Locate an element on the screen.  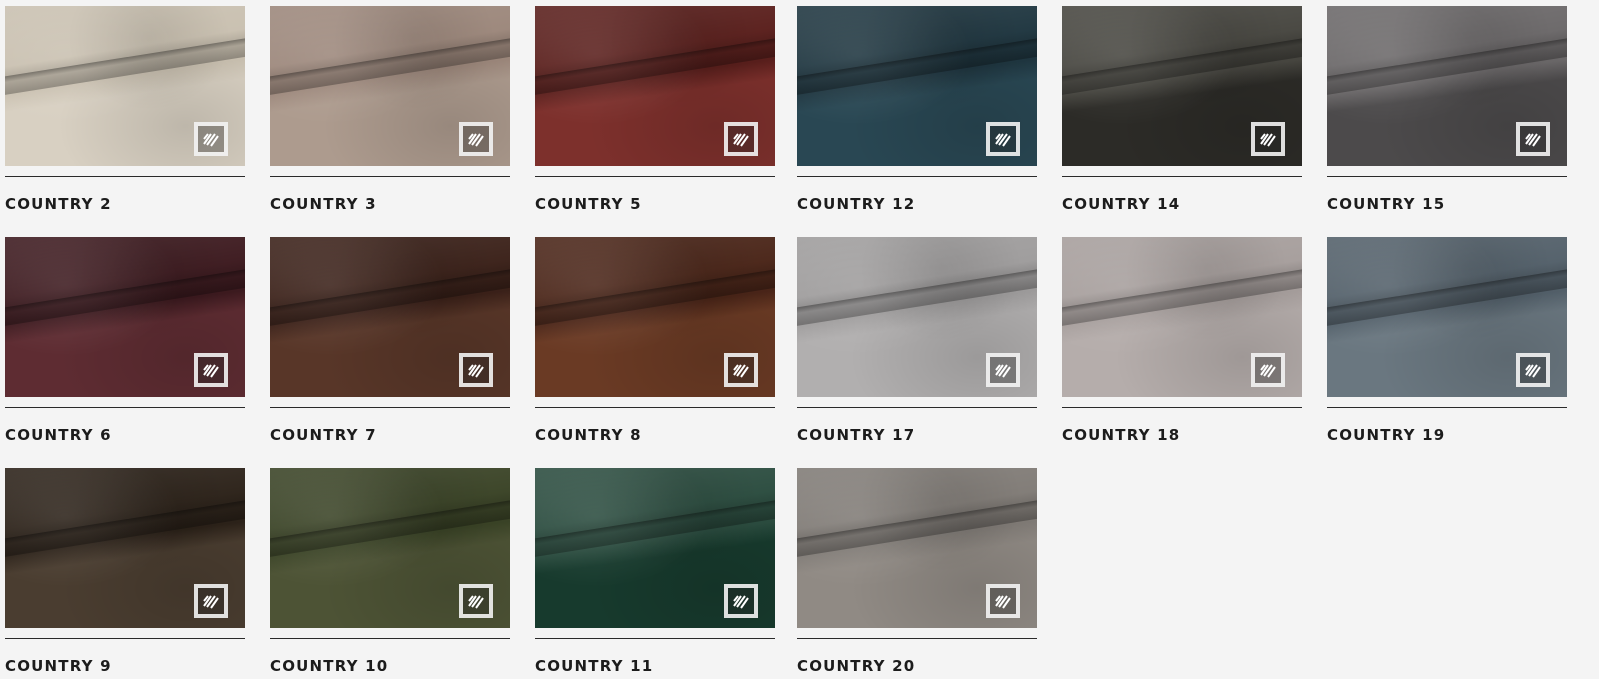
fabric-swatch: COUNTRY 2 is located at coordinates (125, 109).